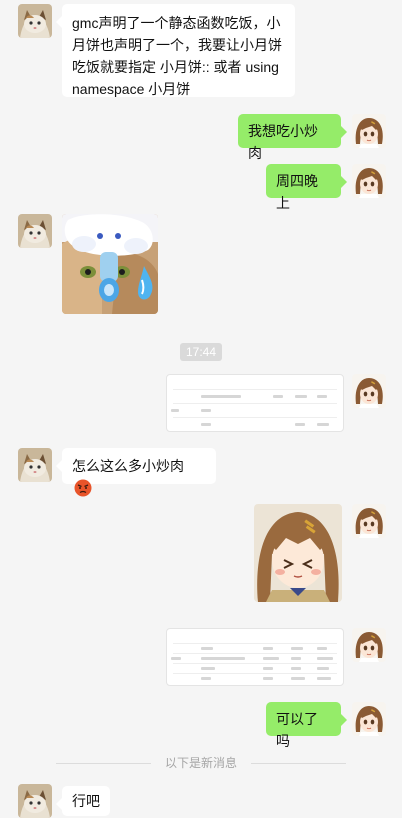 Image resolution: width=402 pixels, height=818 pixels. Describe the element at coordinates (297, 192) in the screenshot. I see `message-text: 周四晚上` at that location.